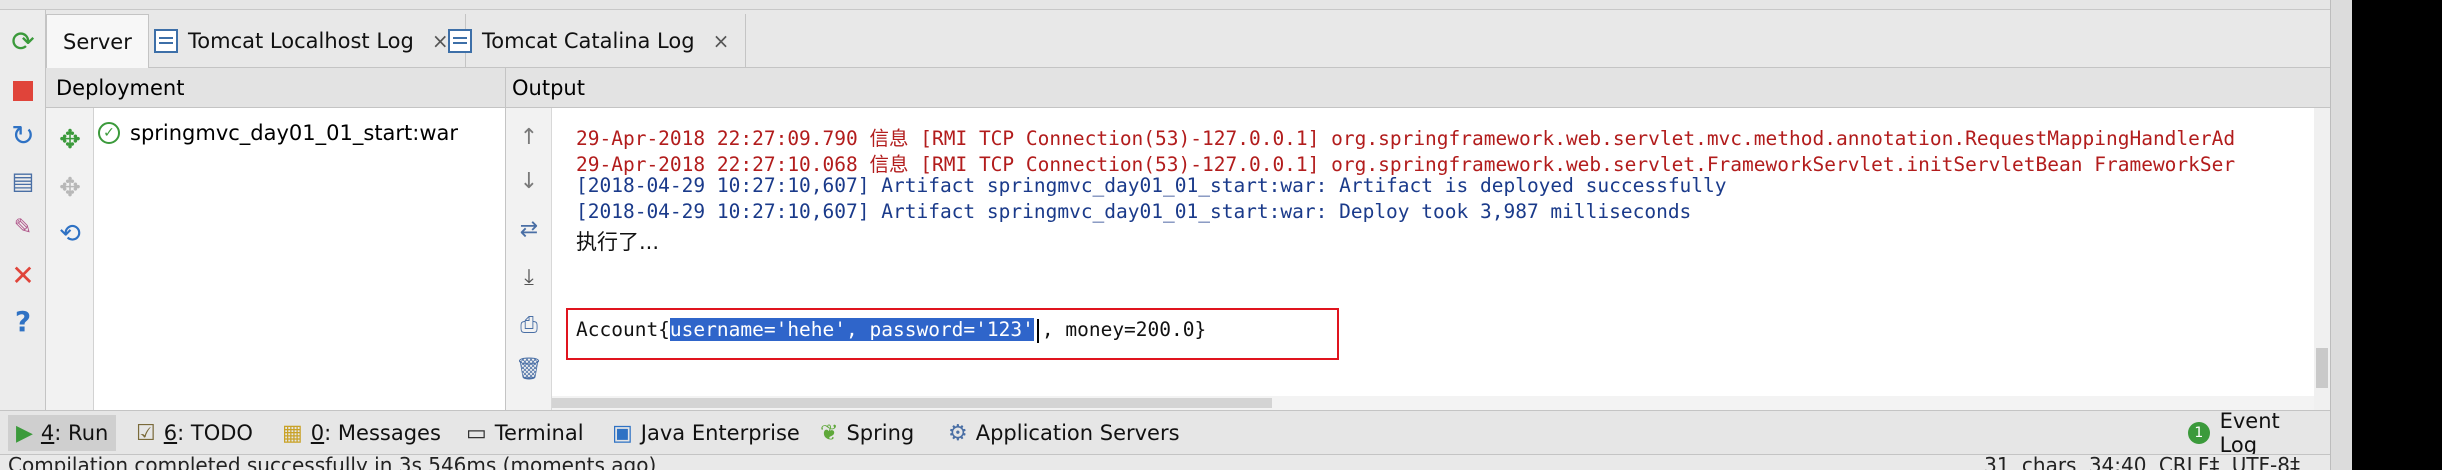 This screenshot has width=2442, height=470. I want to click on print-icon: ⎙, so click(529, 325).